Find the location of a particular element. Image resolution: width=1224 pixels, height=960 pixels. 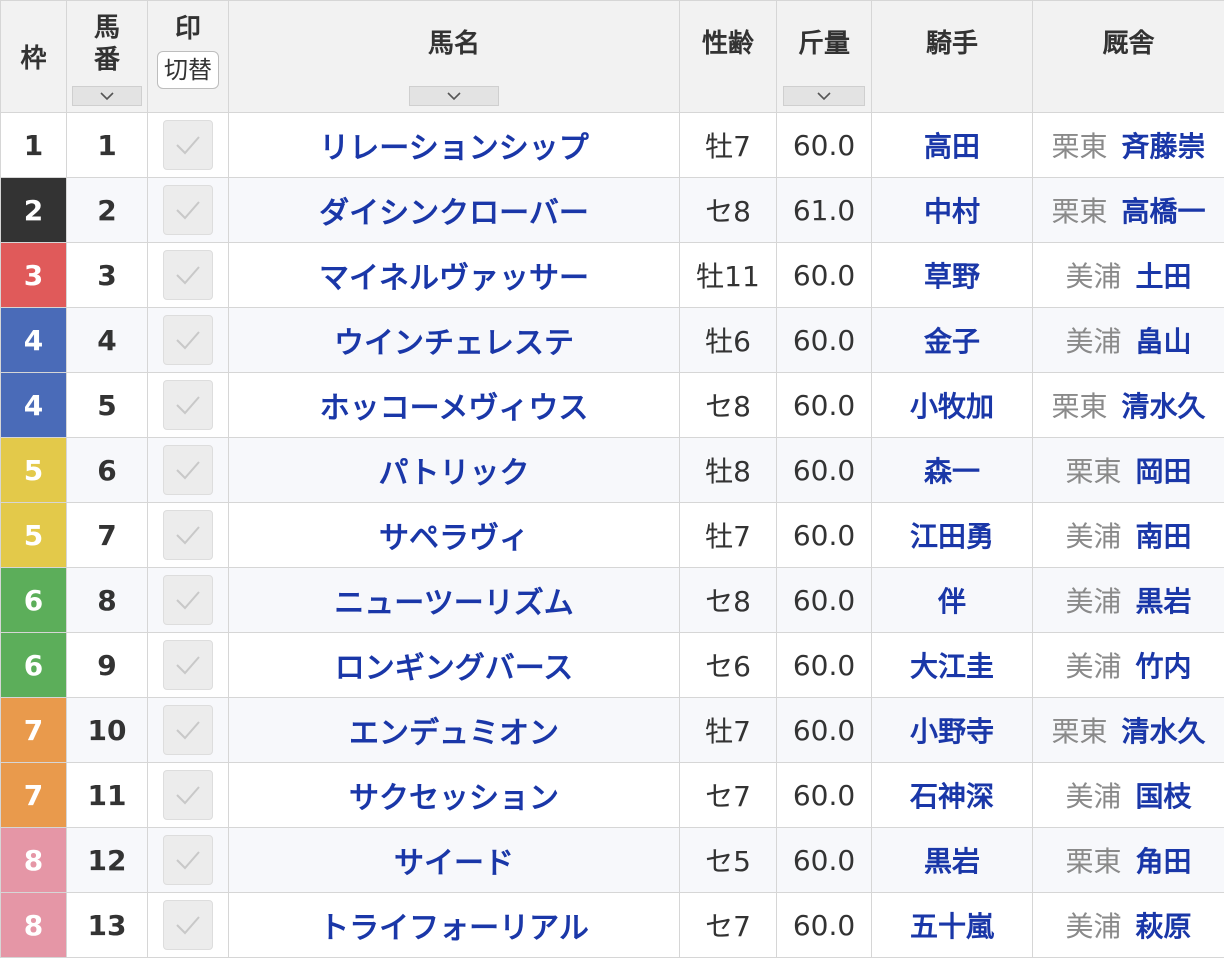

horse-name-link: パトリック is located at coordinates (454, 473).